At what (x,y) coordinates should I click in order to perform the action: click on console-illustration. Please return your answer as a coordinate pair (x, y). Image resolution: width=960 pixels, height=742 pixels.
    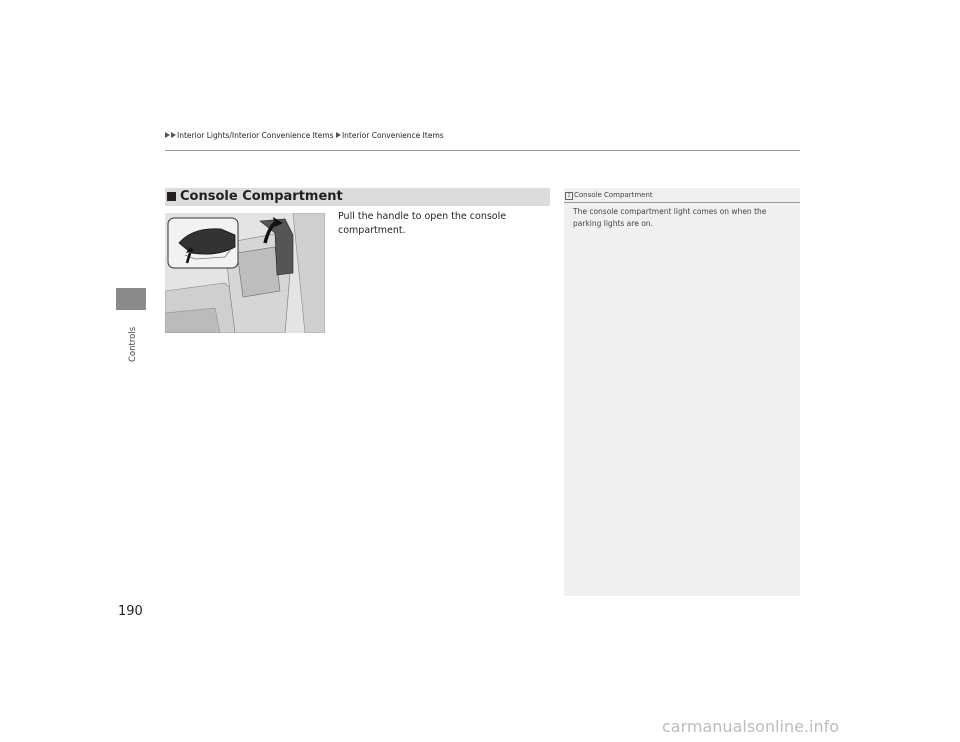
    Looking at the image, I should click on (245, 273).